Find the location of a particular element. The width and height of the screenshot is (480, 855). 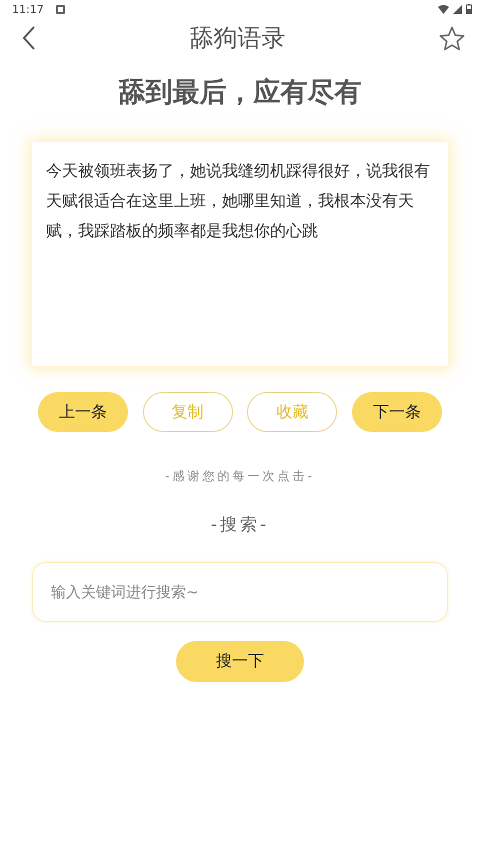

thanks-text: -感谢您的每一次点击- is located at coordinates (240, 476).